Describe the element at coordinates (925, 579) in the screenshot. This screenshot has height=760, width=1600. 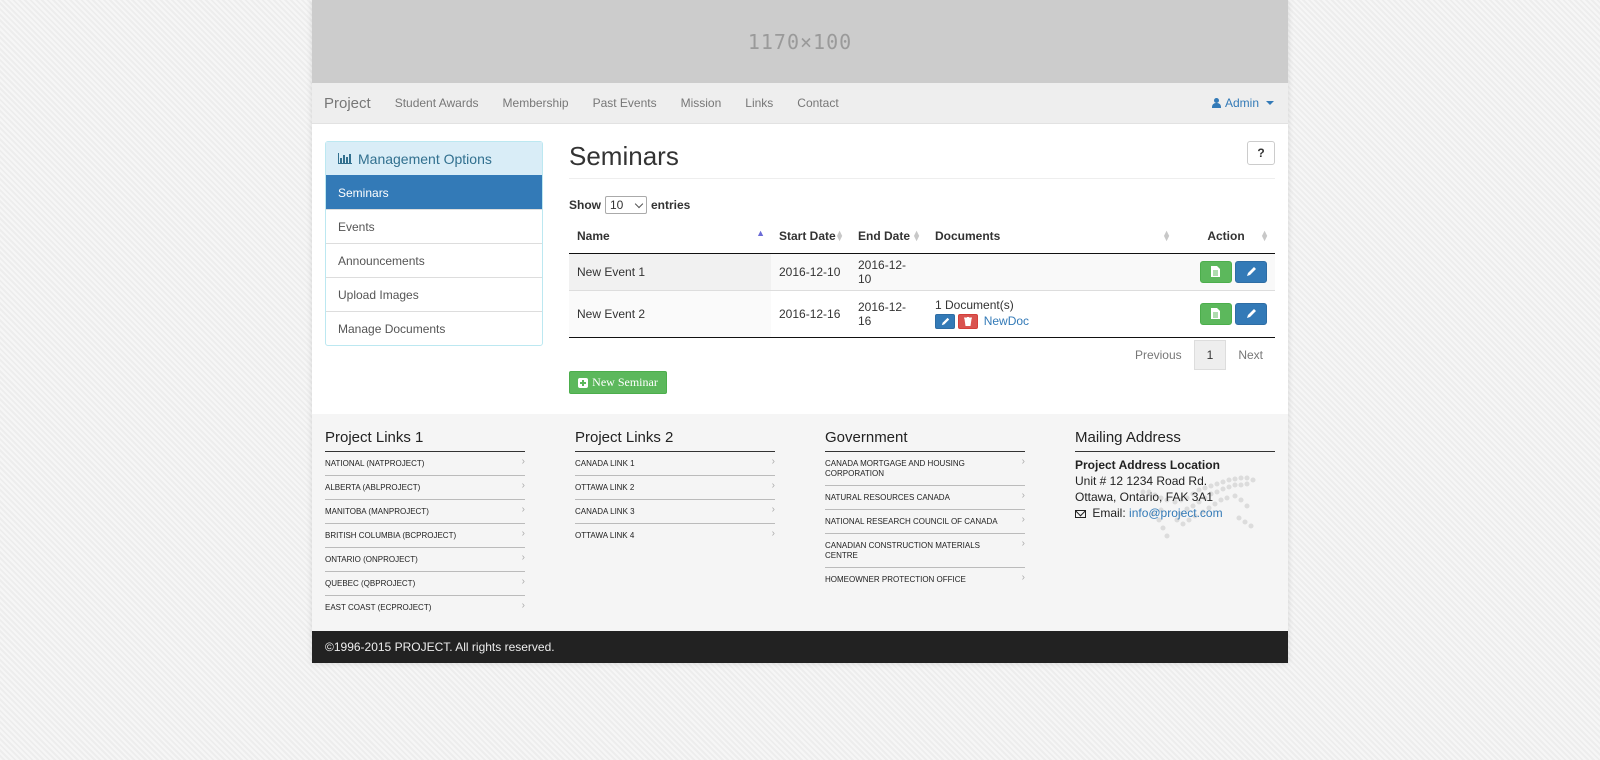
I see `footer-link: HOMEOWNER PROTECTION OFFICE` at that location.